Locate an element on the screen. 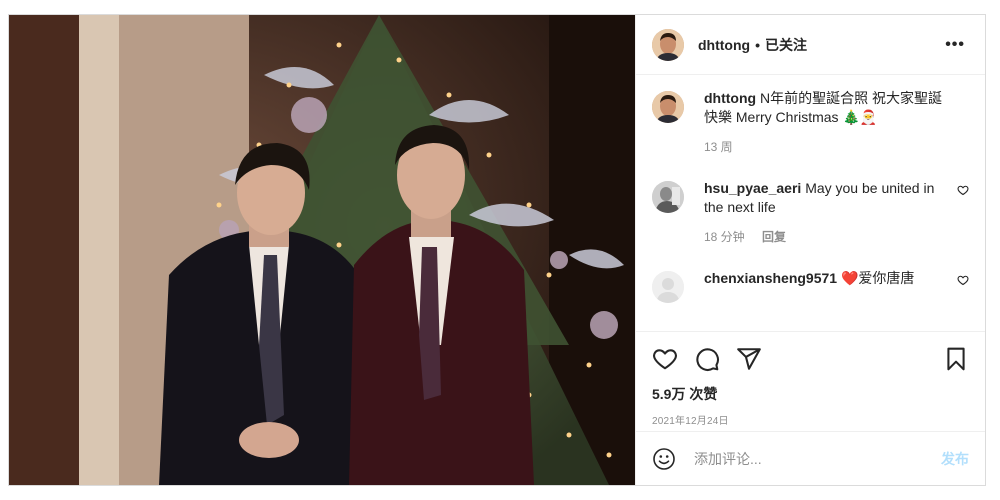  caption-avatar is located at coordinates (668, 107).